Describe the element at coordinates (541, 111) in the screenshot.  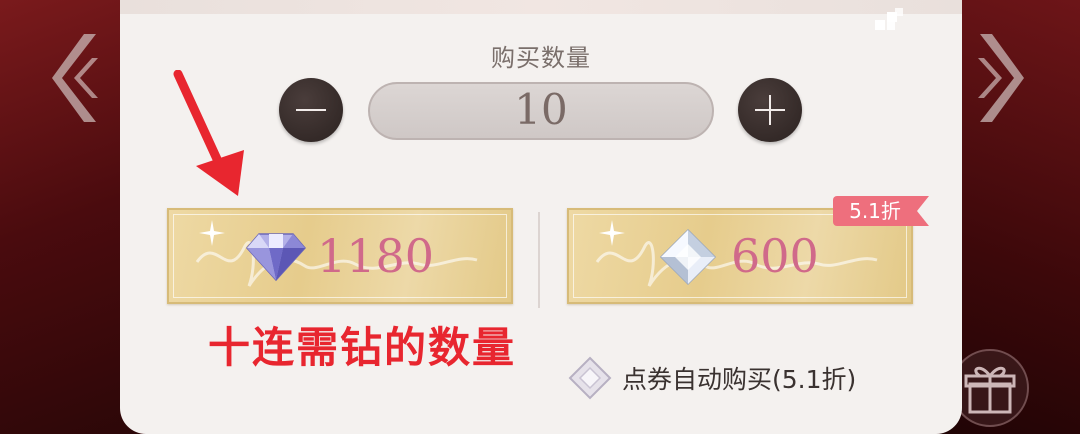
I see `quantity-field: 10` at that location.